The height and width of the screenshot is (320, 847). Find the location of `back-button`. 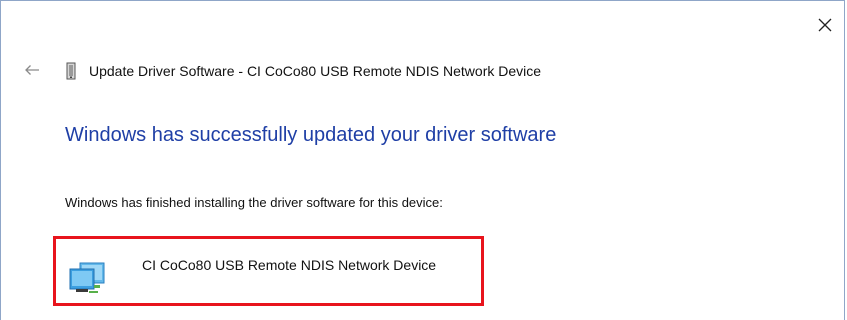

back-button is located at coordinates (32, 70).